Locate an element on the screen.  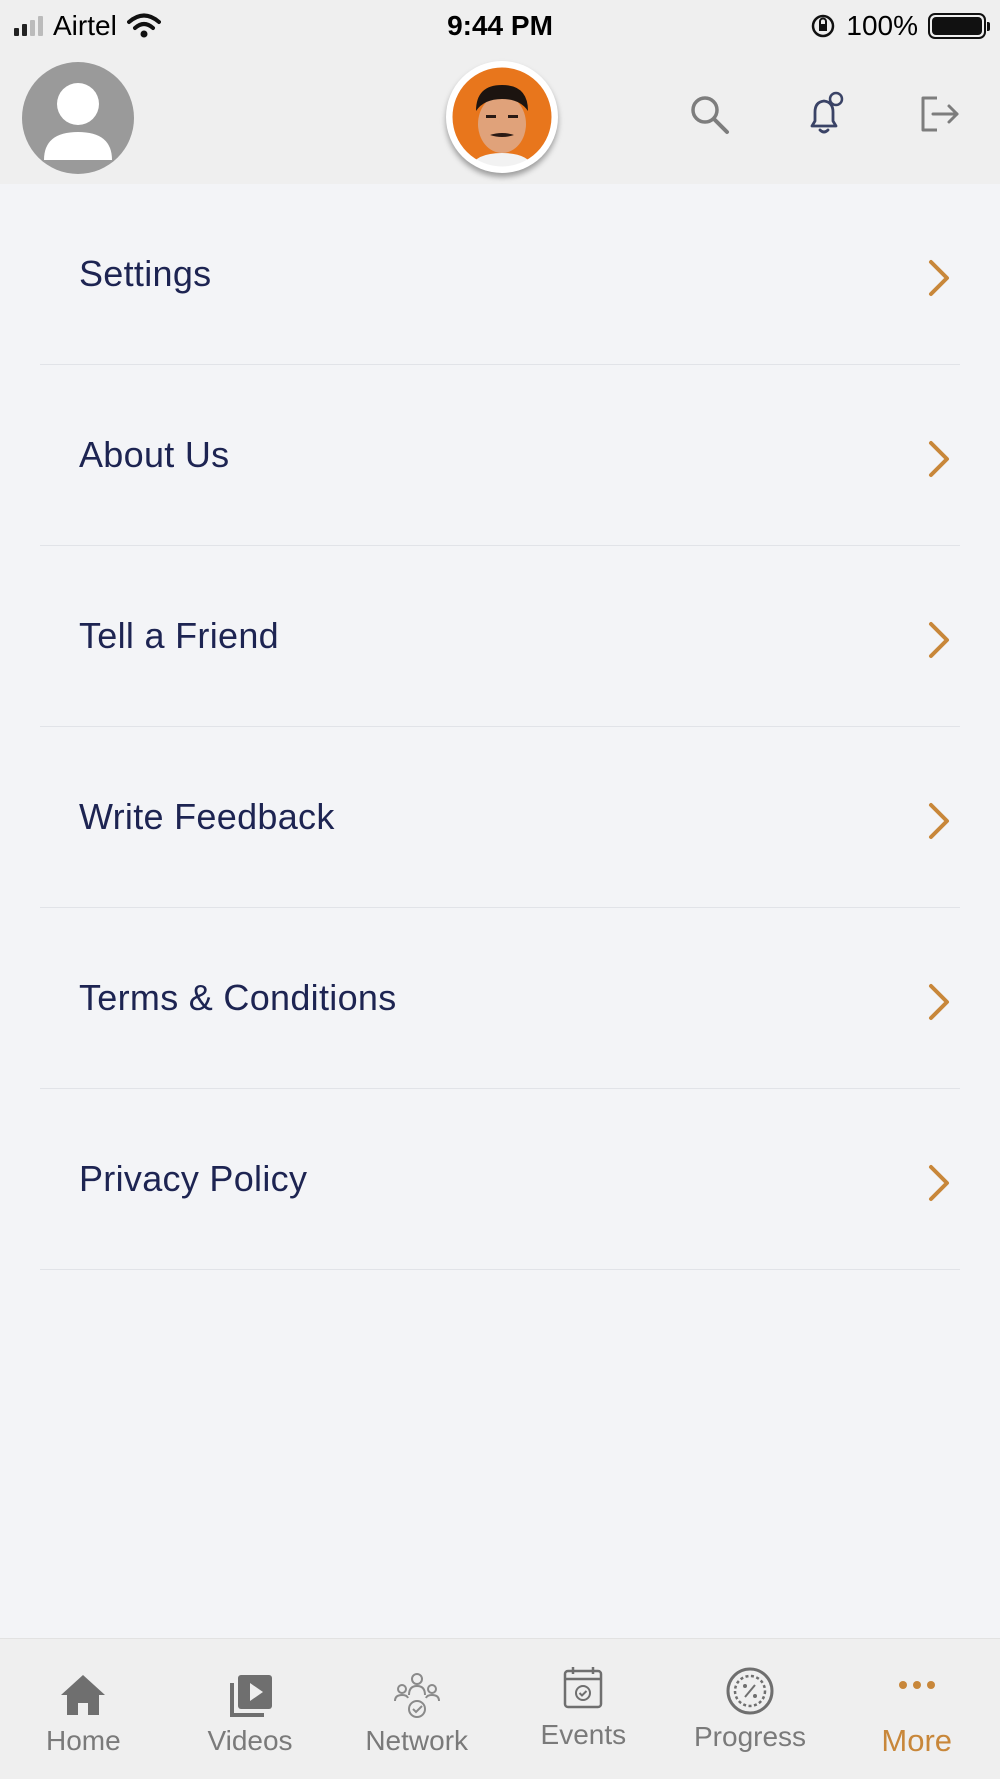
tab-videos: Videos is located at coordinates (250, 1709).